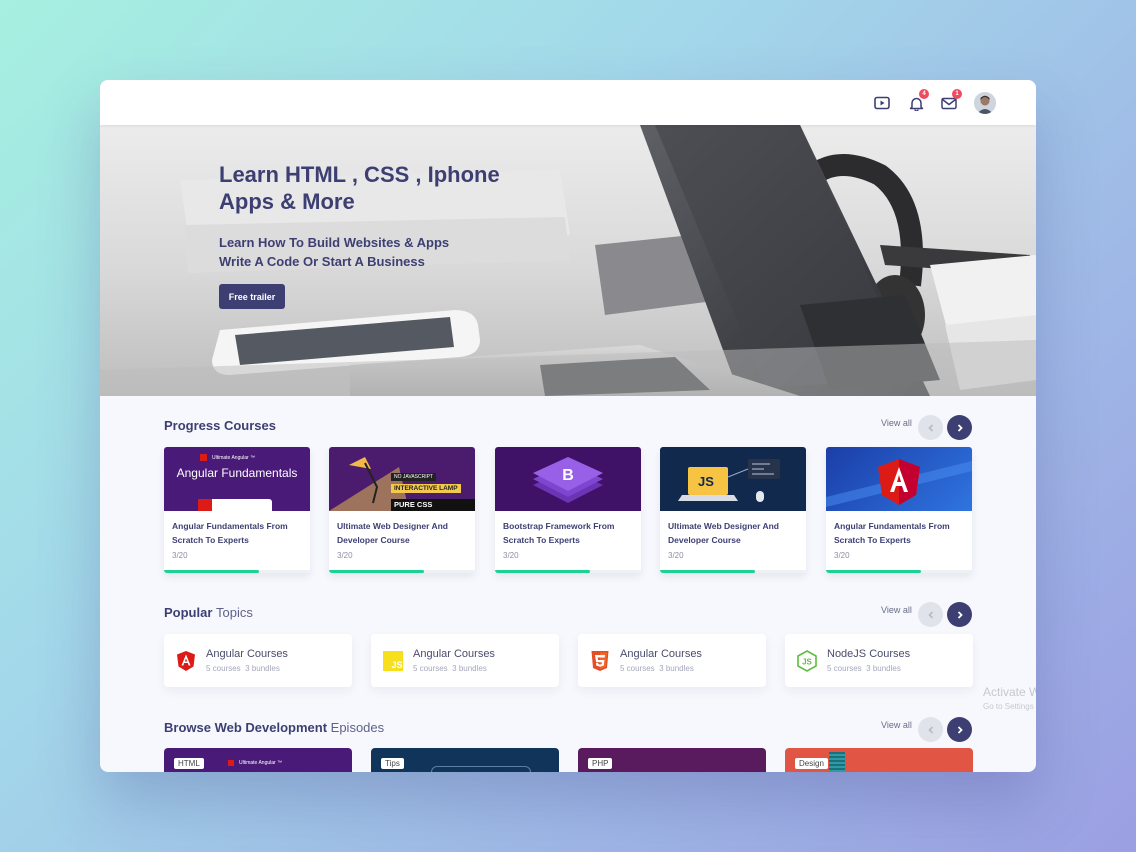 This screenshot has height=852, width=1136. I want to click on progress-next-button, so click(959, 427).